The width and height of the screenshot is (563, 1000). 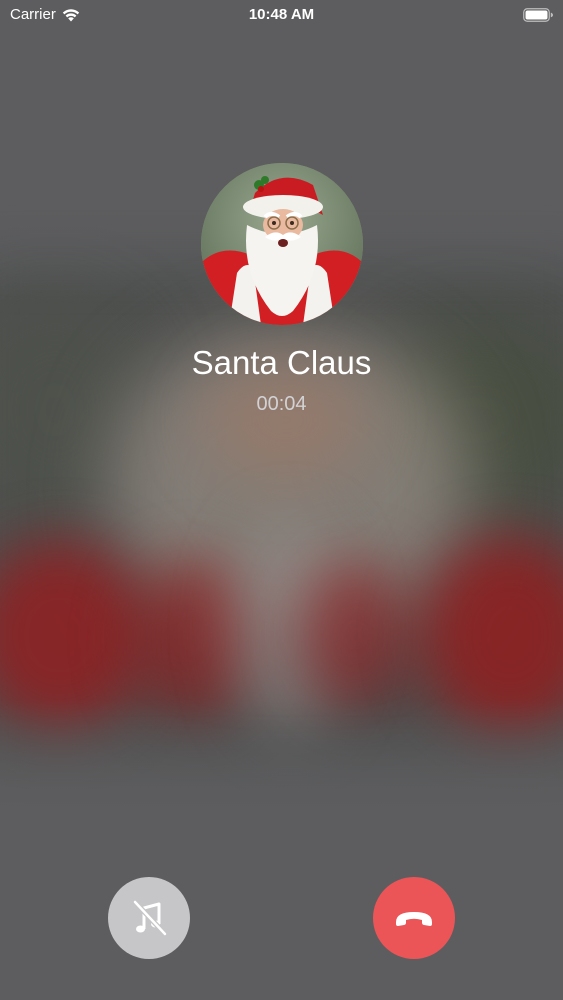 I want to click on phone-hangup-icon, so click(x=414, y=919).